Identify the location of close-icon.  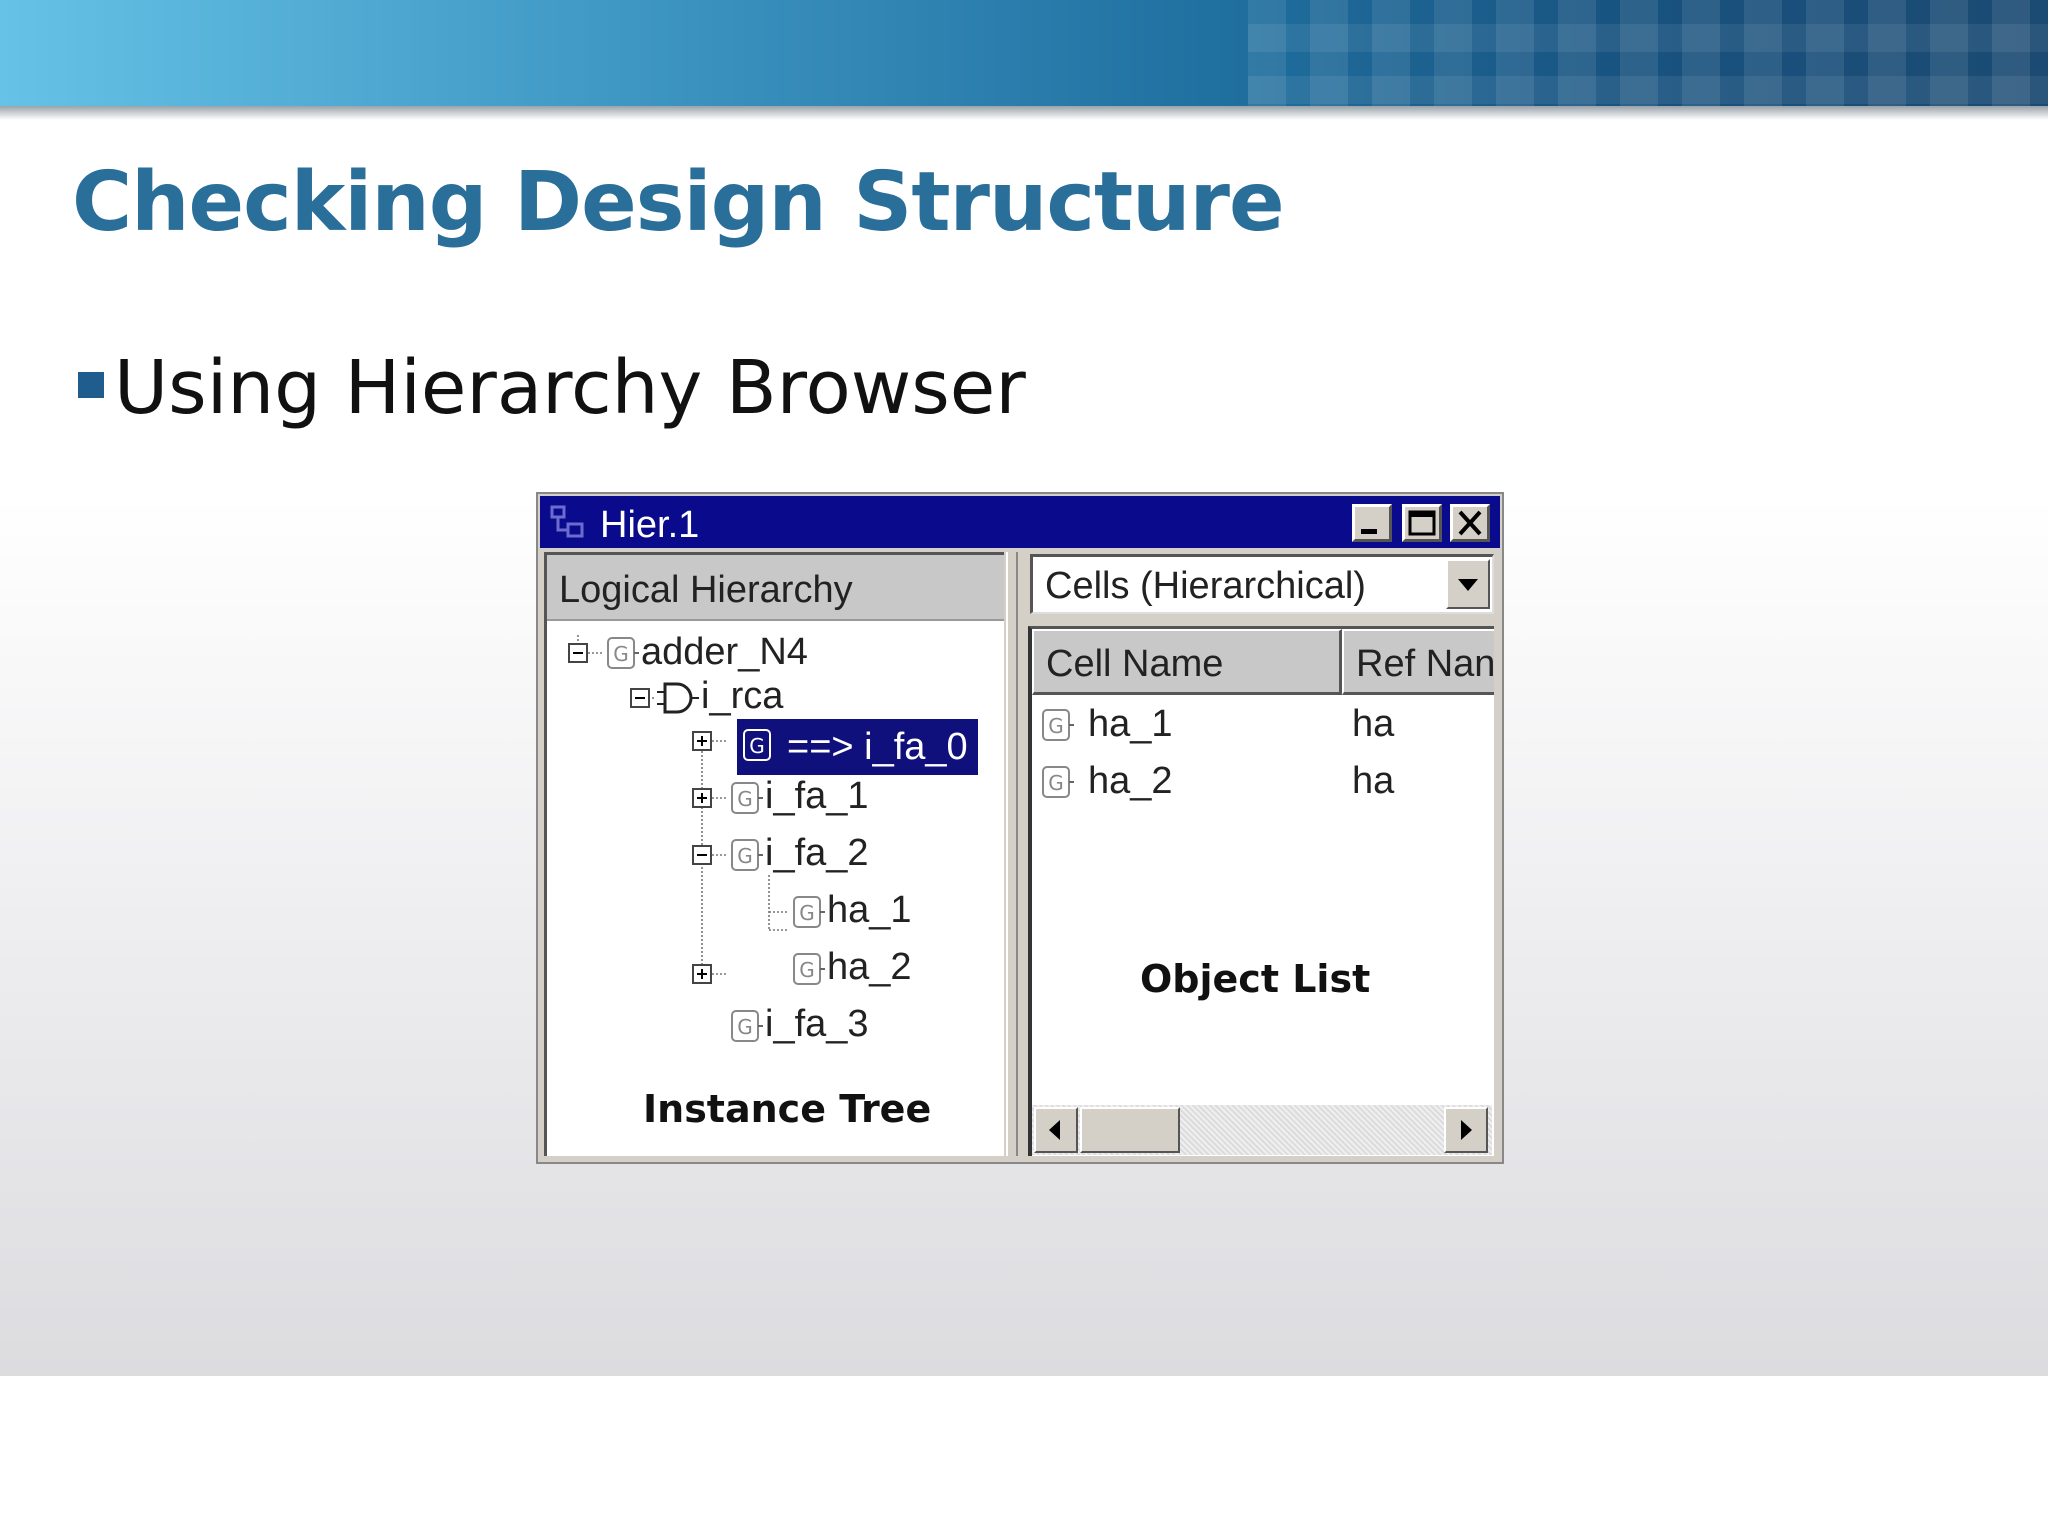
(1470, 523).